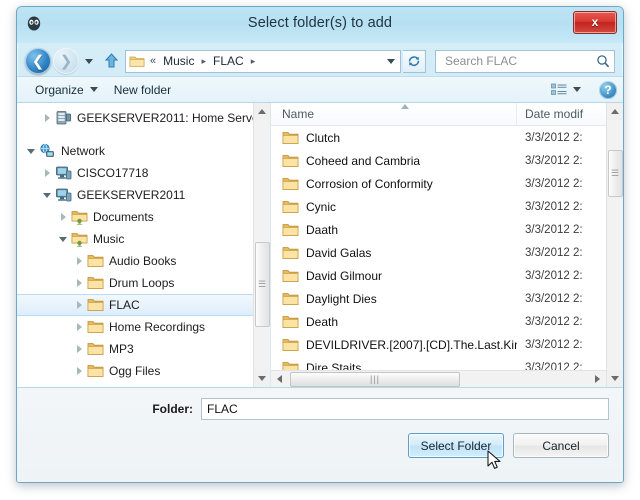  I want to click on tree-item-label: Drum Loops, so click(142, 283).